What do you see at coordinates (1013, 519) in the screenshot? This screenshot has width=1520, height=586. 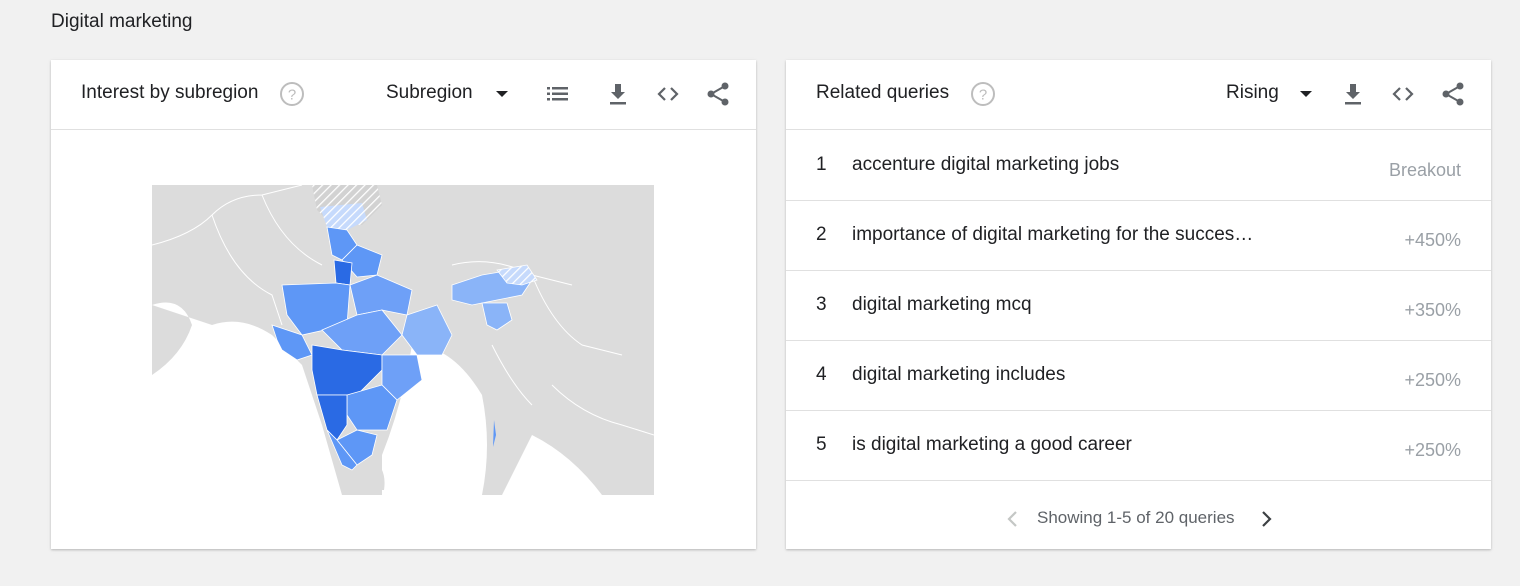 I see `chevron-left-icon` at bounding box center [1013, 519].